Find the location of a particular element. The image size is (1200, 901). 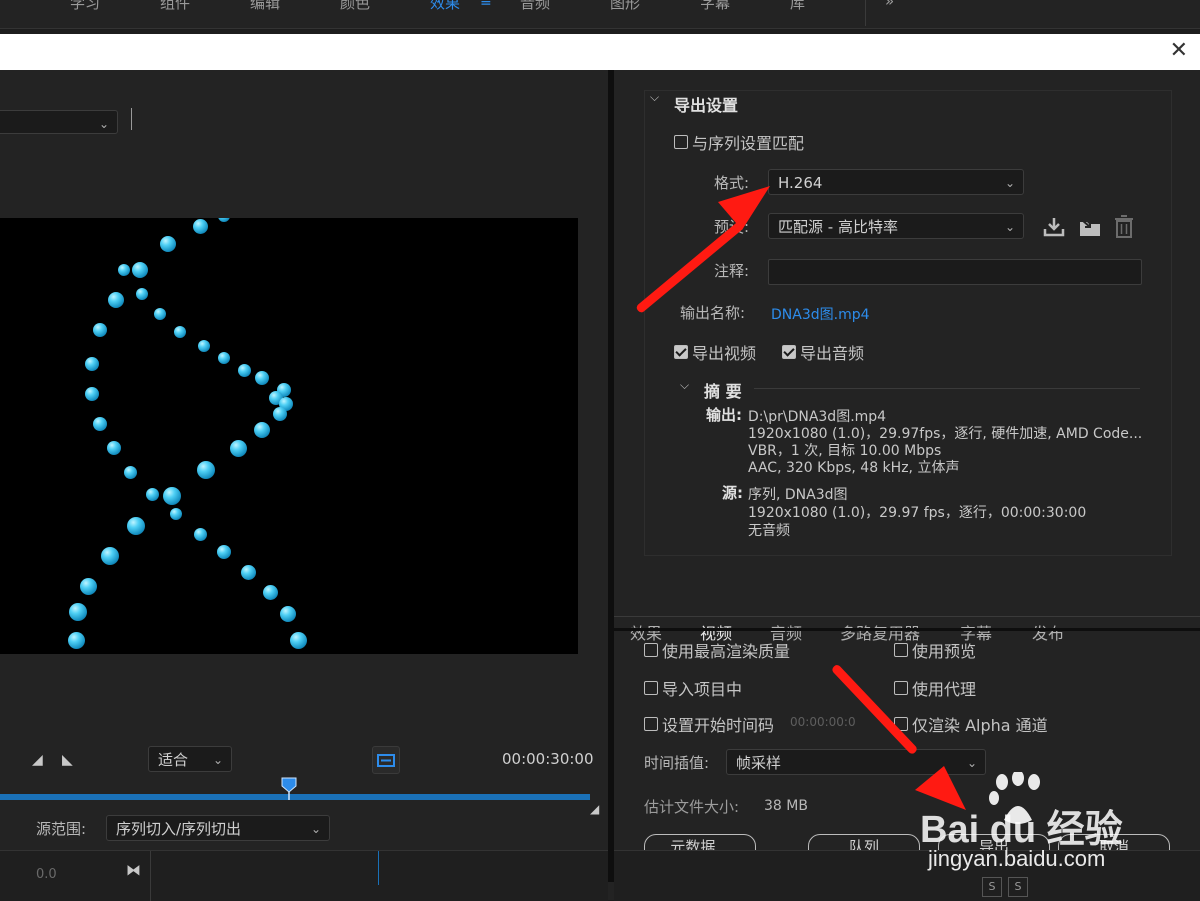

save-preset-icon is located at coordinates (1054, 227).